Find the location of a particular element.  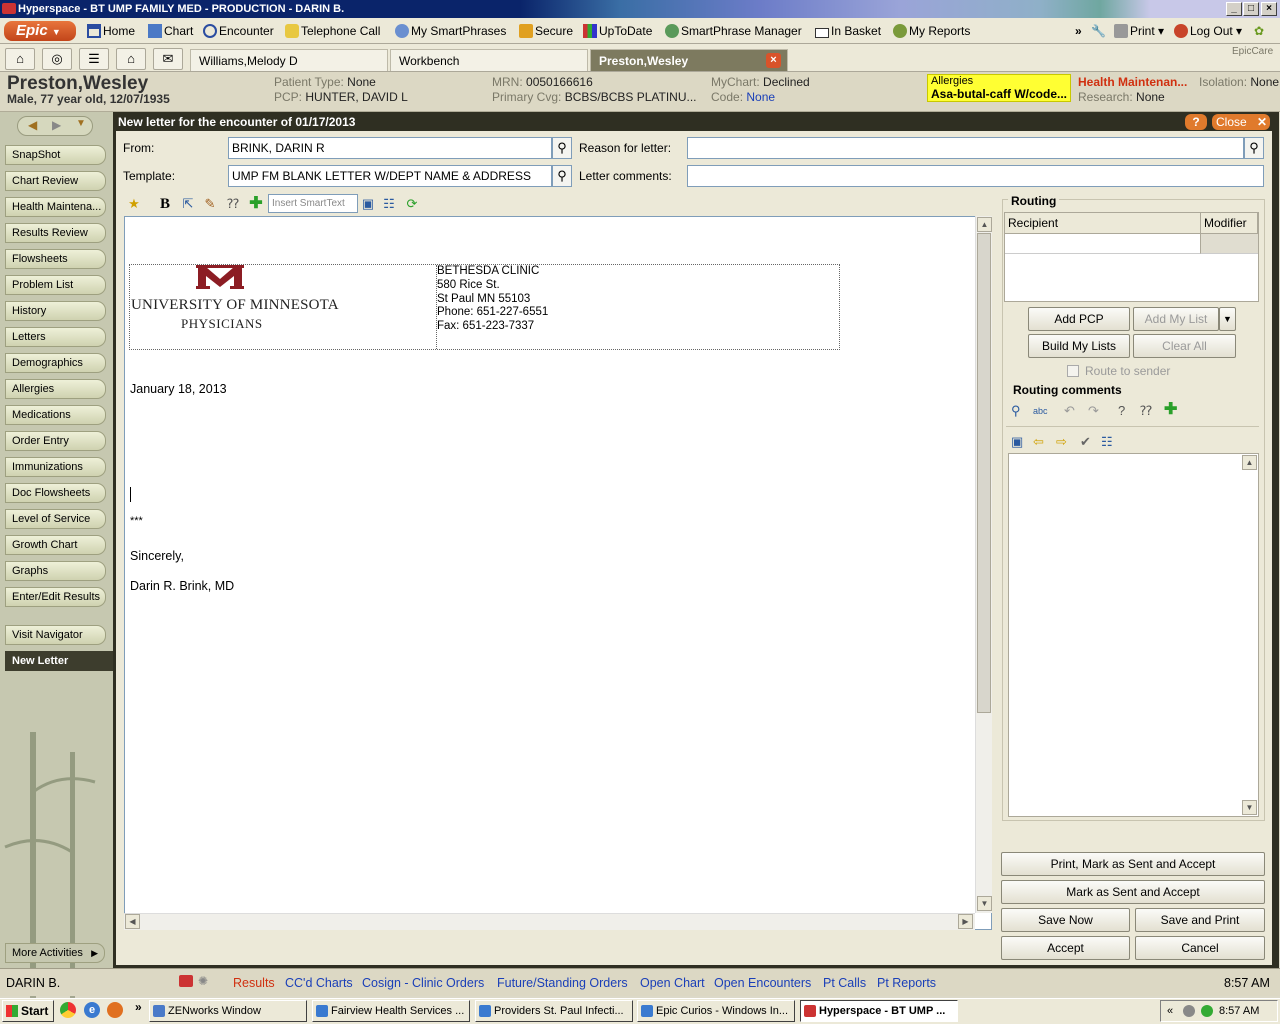

sidebar-item-problem-list: Problem List is located at coordinates (55, 285).